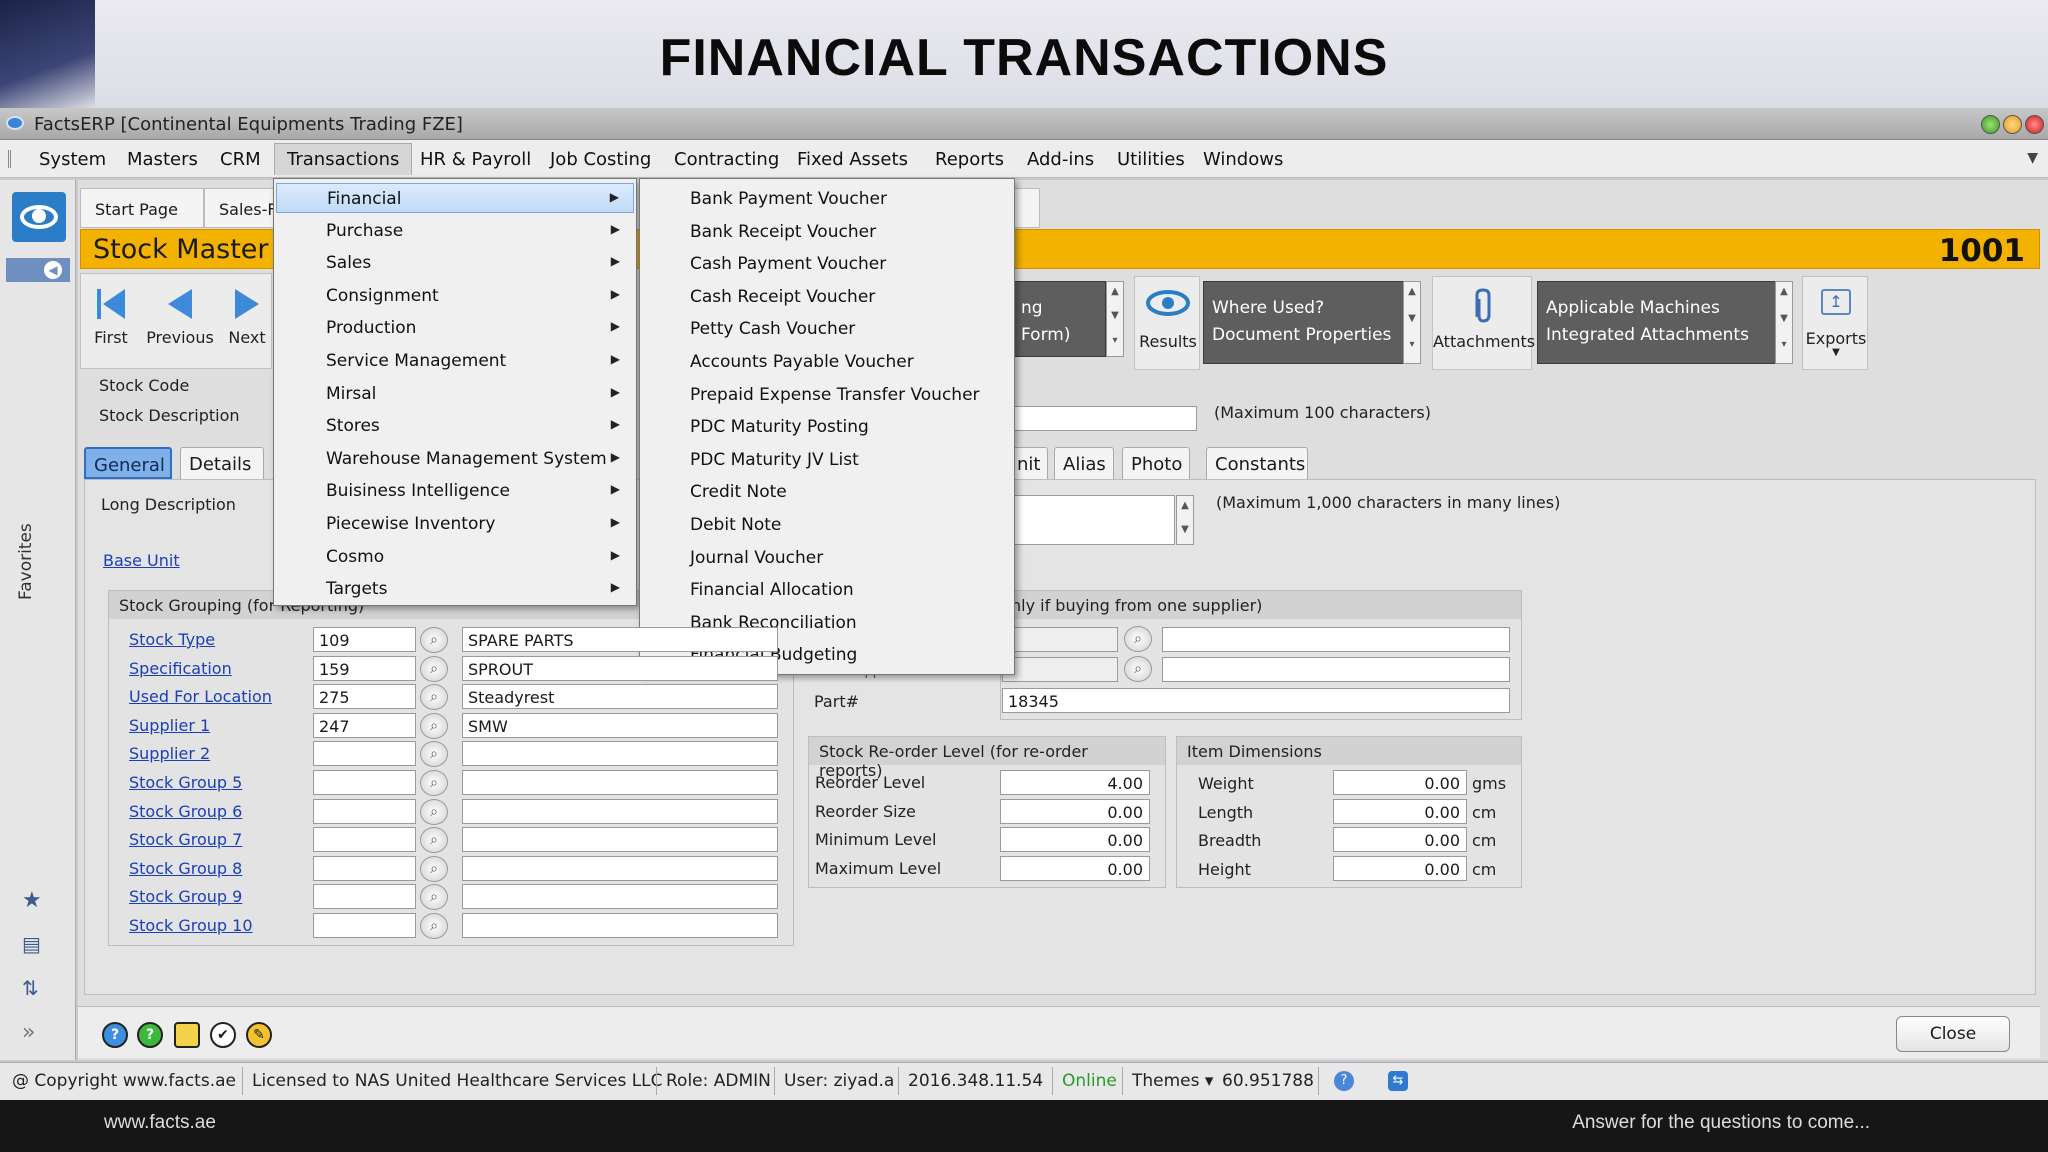 This screenshot has width=2048, height=1152. I want to click on grouping-link-stock-group-7: Stock Group 7, so click(185, 839).